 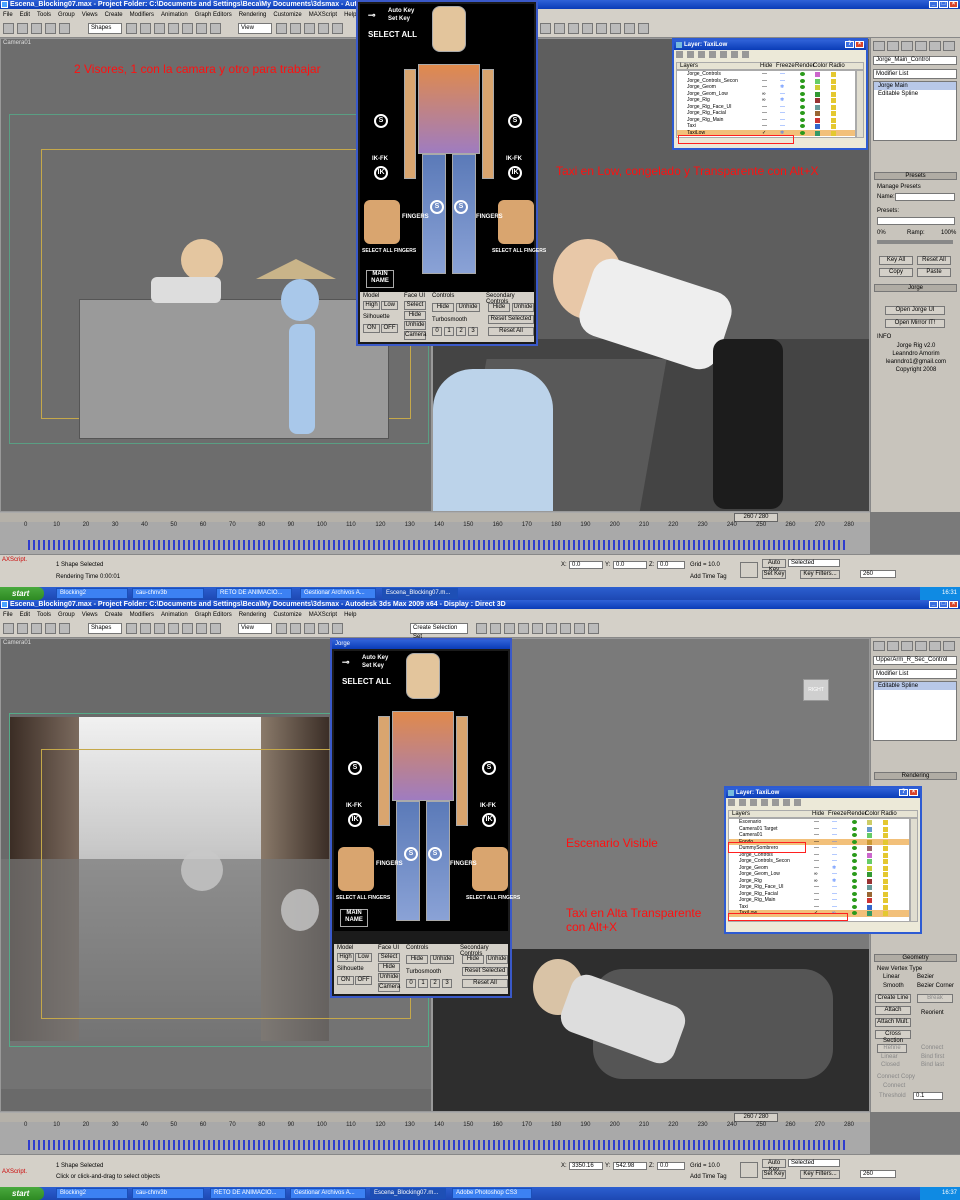 What do you see at coordinates (934, 272) in the screenshot?
I see `paste-button: Paste` at bounding box center [934, 272].